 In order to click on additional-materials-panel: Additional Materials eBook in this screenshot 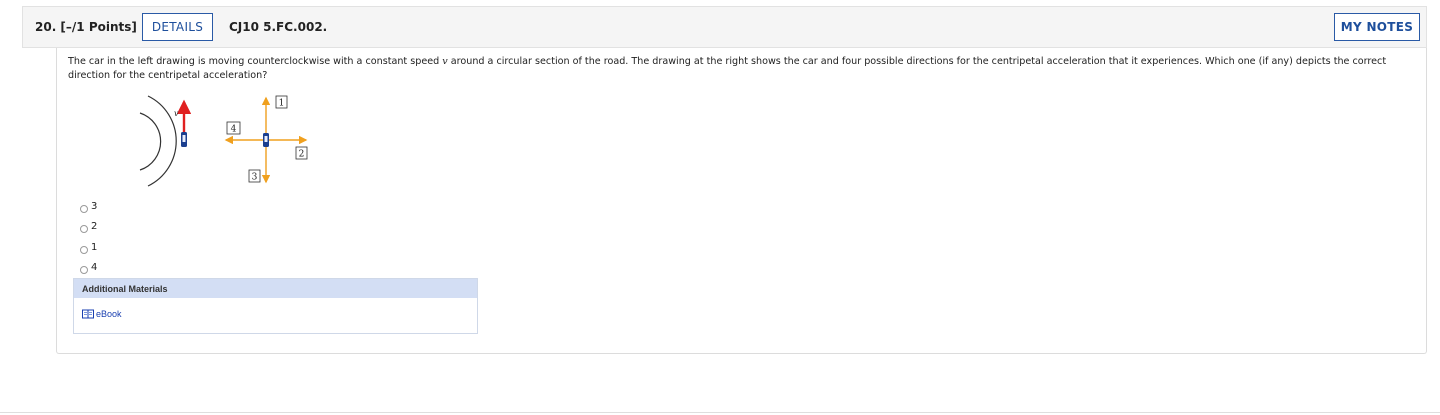, I will do `click(275, 306)`.